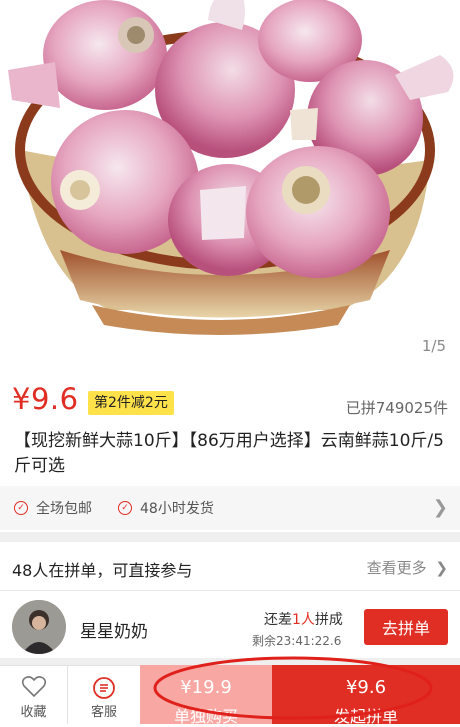 The image size is (460, 727). Describe the element at coordinates (230, 508) in the screenshot. I see `service-guarantees: ✓ 全场包邮 ✓ 48小时发货 ❯` at that location.